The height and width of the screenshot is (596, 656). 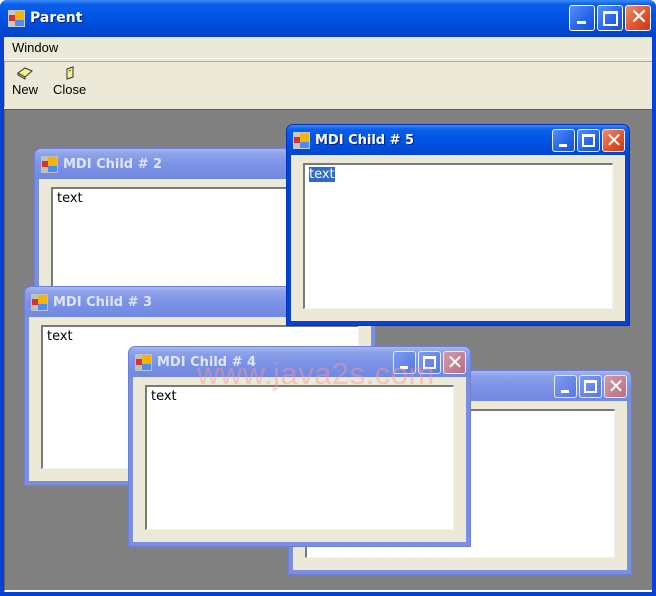 I want to click on child-title: MDI Child # 3, so click(x=103, y=302).